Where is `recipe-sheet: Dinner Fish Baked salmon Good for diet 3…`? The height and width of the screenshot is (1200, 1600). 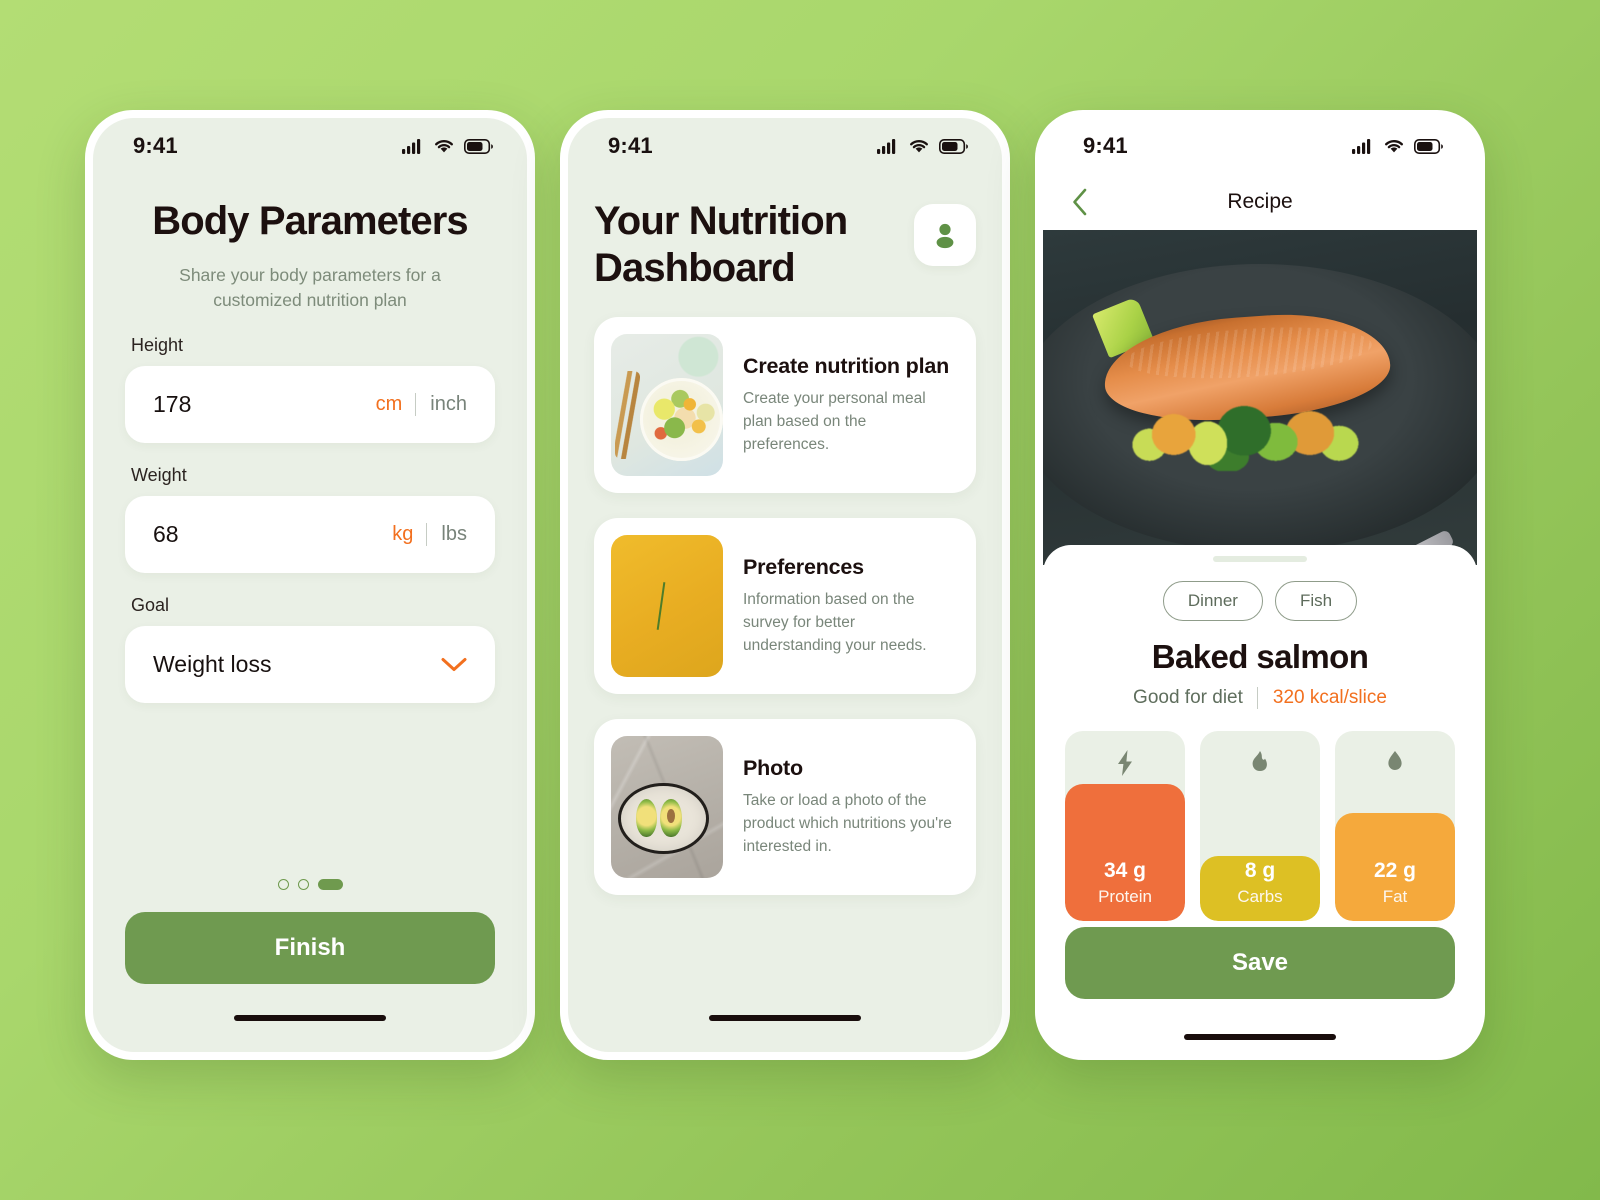 recipe-sheet: Dinner Fish Baked salmon Good for diet 3… is located at coordinates (1260, 774).